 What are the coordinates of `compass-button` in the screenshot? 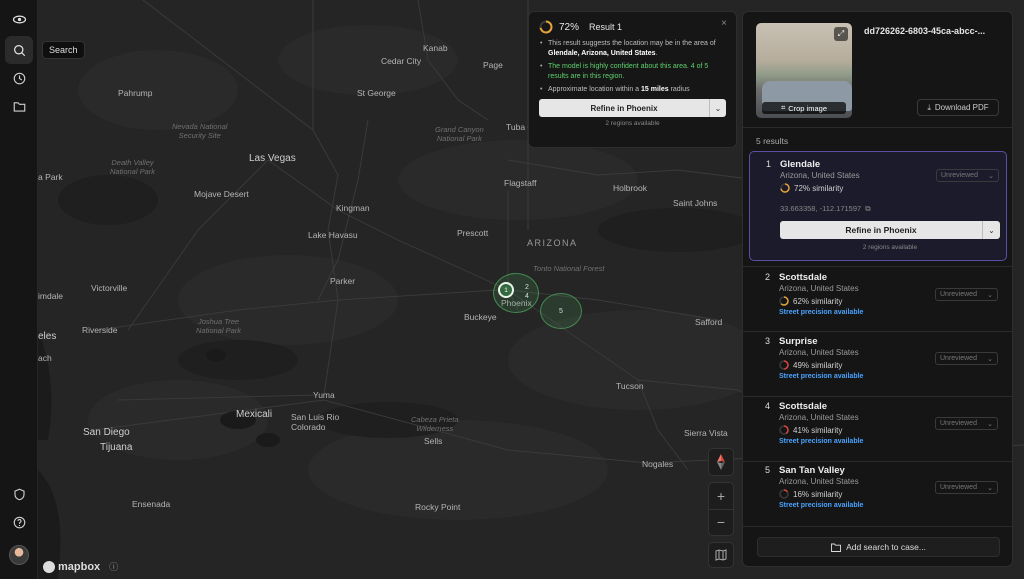 It's located at (721, 462).